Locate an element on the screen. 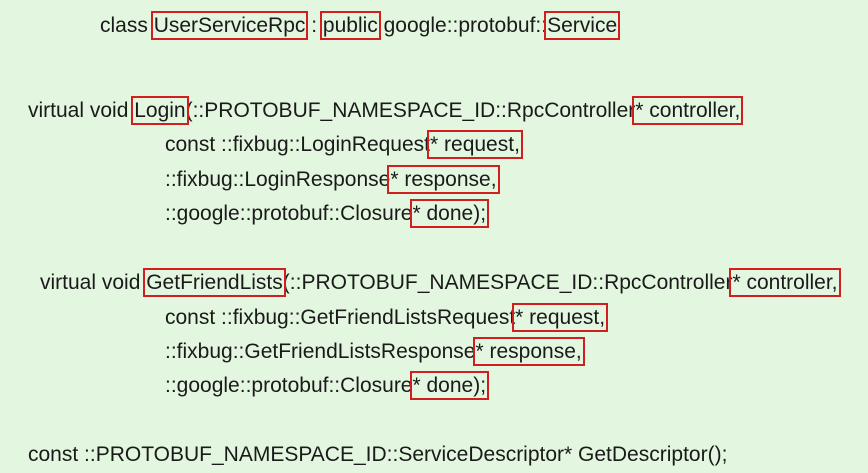 Image resolution: width=868 pixels, height=473 pixels. friends-param4-type: ::google::protobuf::Closure is located at coordinates (289, 385).